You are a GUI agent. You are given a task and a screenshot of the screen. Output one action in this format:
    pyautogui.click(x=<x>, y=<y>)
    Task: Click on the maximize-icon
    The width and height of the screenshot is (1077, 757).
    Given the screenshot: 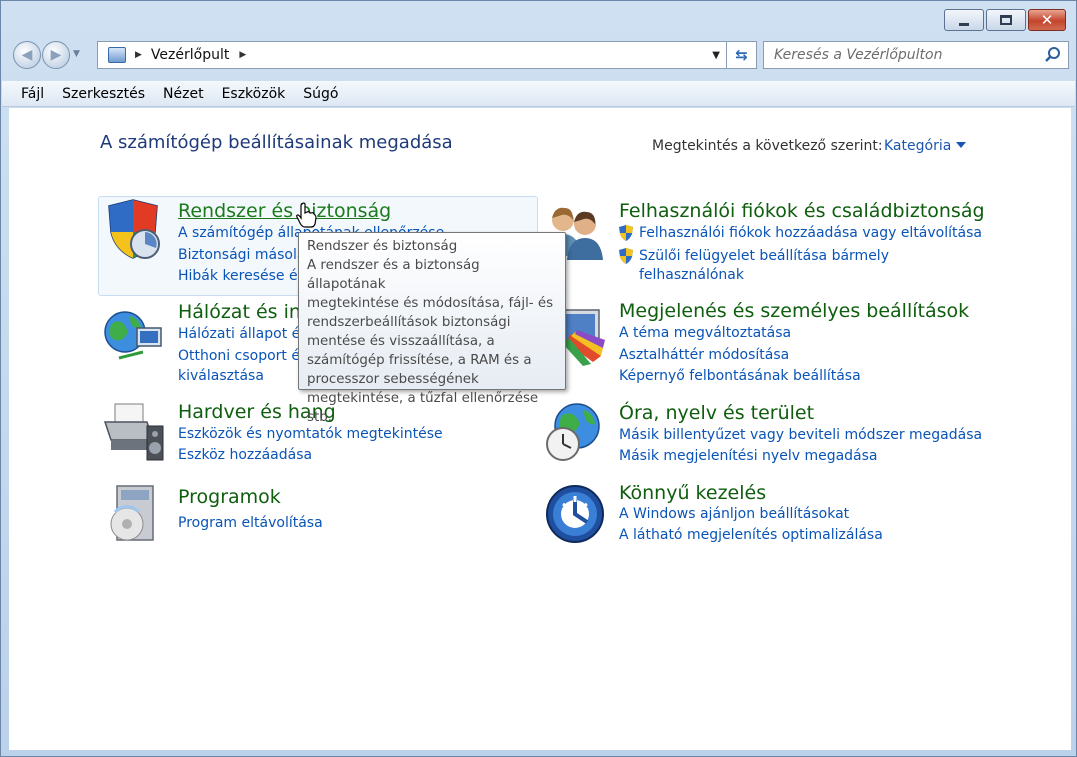 What is the action you would take?
    pyautogui.click(x=1006, y=20)
    